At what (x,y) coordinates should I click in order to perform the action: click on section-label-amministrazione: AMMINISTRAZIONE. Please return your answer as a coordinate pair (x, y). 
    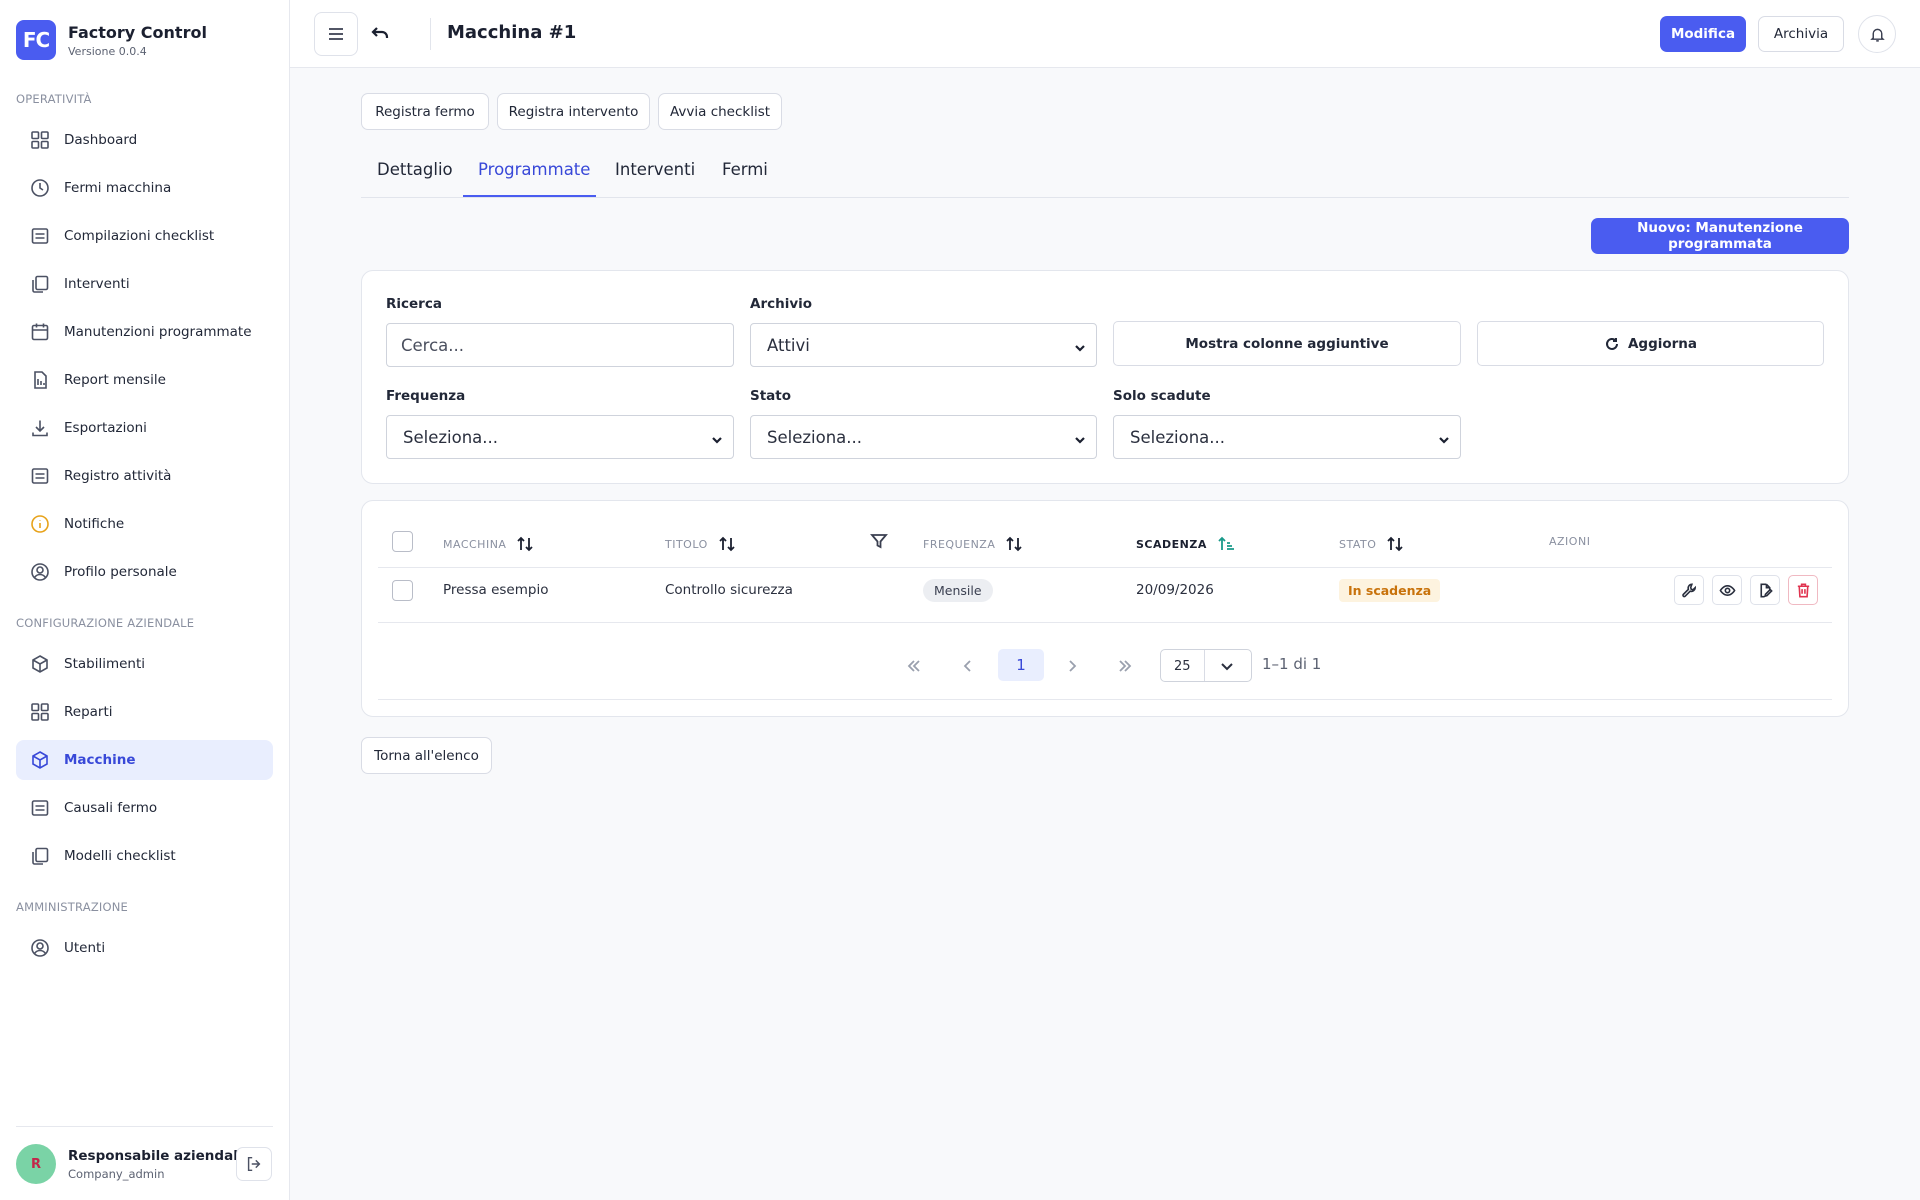
    Looking at the image, I should click on (72, 907).